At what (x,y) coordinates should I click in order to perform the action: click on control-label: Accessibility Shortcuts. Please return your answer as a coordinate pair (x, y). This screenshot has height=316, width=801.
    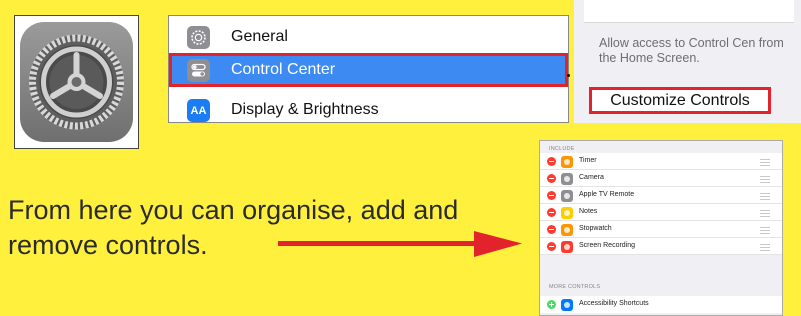
    Looking at the image, I should click on (614, 303).